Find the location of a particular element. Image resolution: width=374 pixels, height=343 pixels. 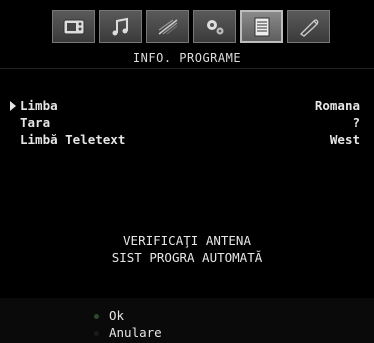

setting-value: ? is located at coordinates (356, 122).